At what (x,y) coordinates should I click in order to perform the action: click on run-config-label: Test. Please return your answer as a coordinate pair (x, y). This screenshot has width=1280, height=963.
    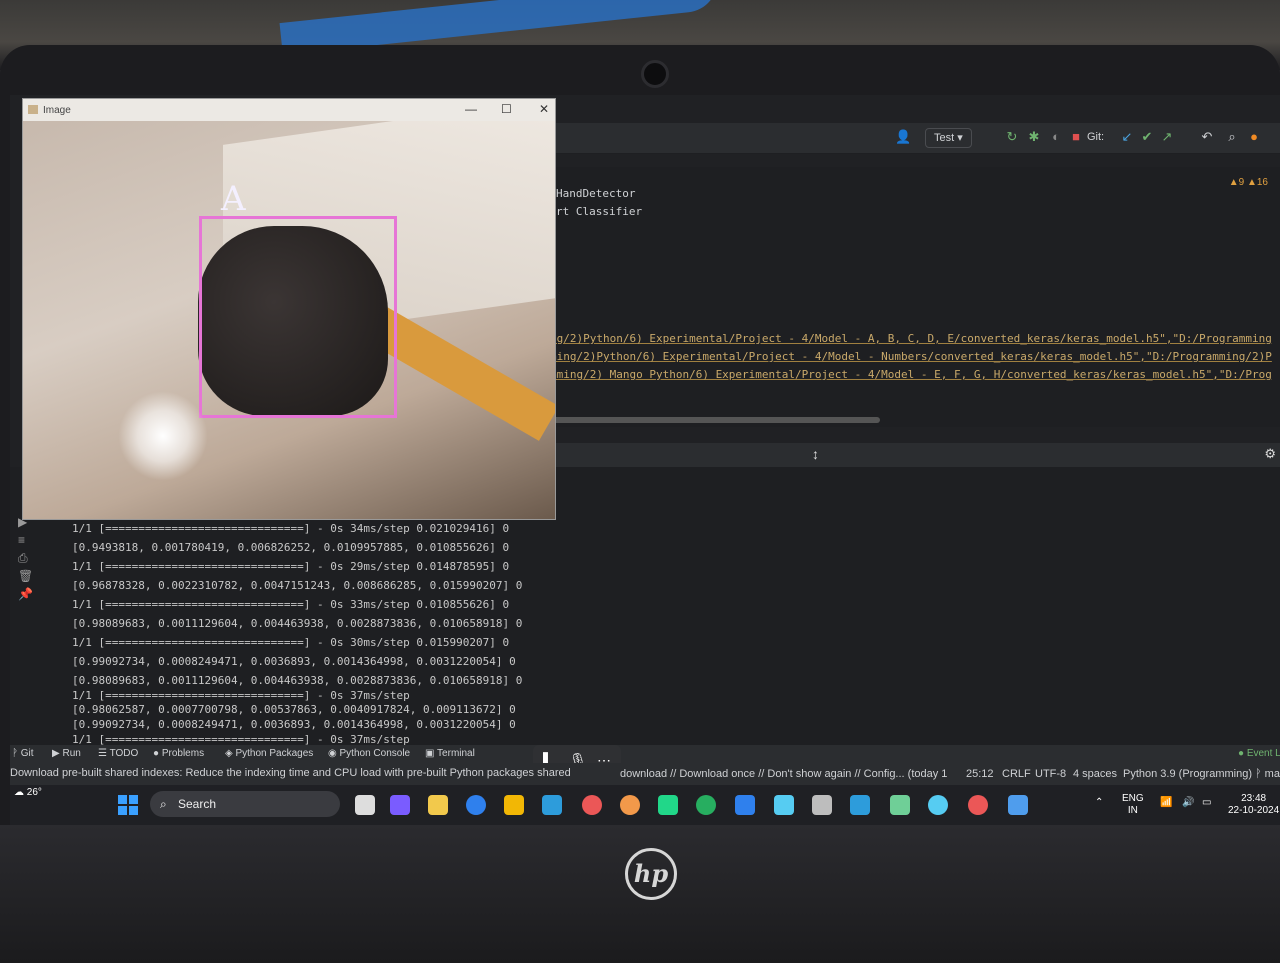
    Looking at the image, I should click on (944, 138).